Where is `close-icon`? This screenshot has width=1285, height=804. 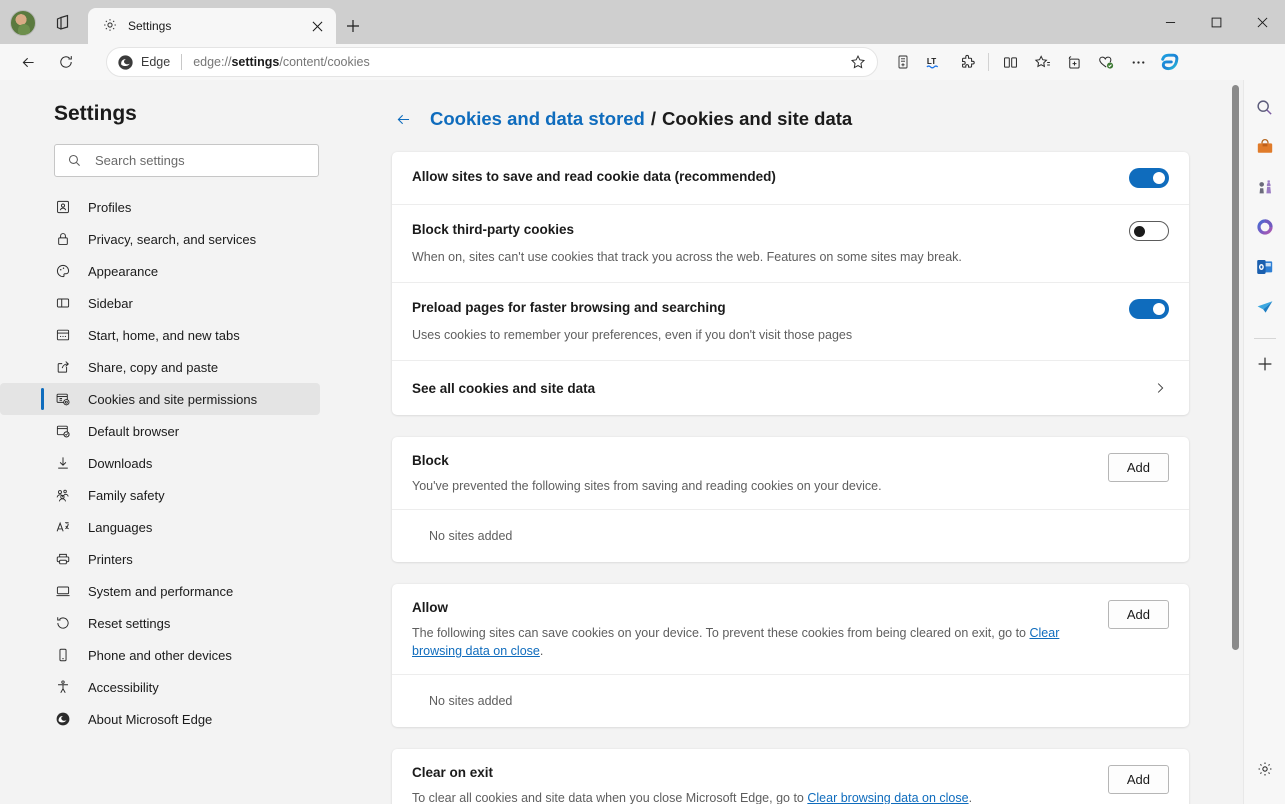 close-icon is located at coordinates (317, 26).